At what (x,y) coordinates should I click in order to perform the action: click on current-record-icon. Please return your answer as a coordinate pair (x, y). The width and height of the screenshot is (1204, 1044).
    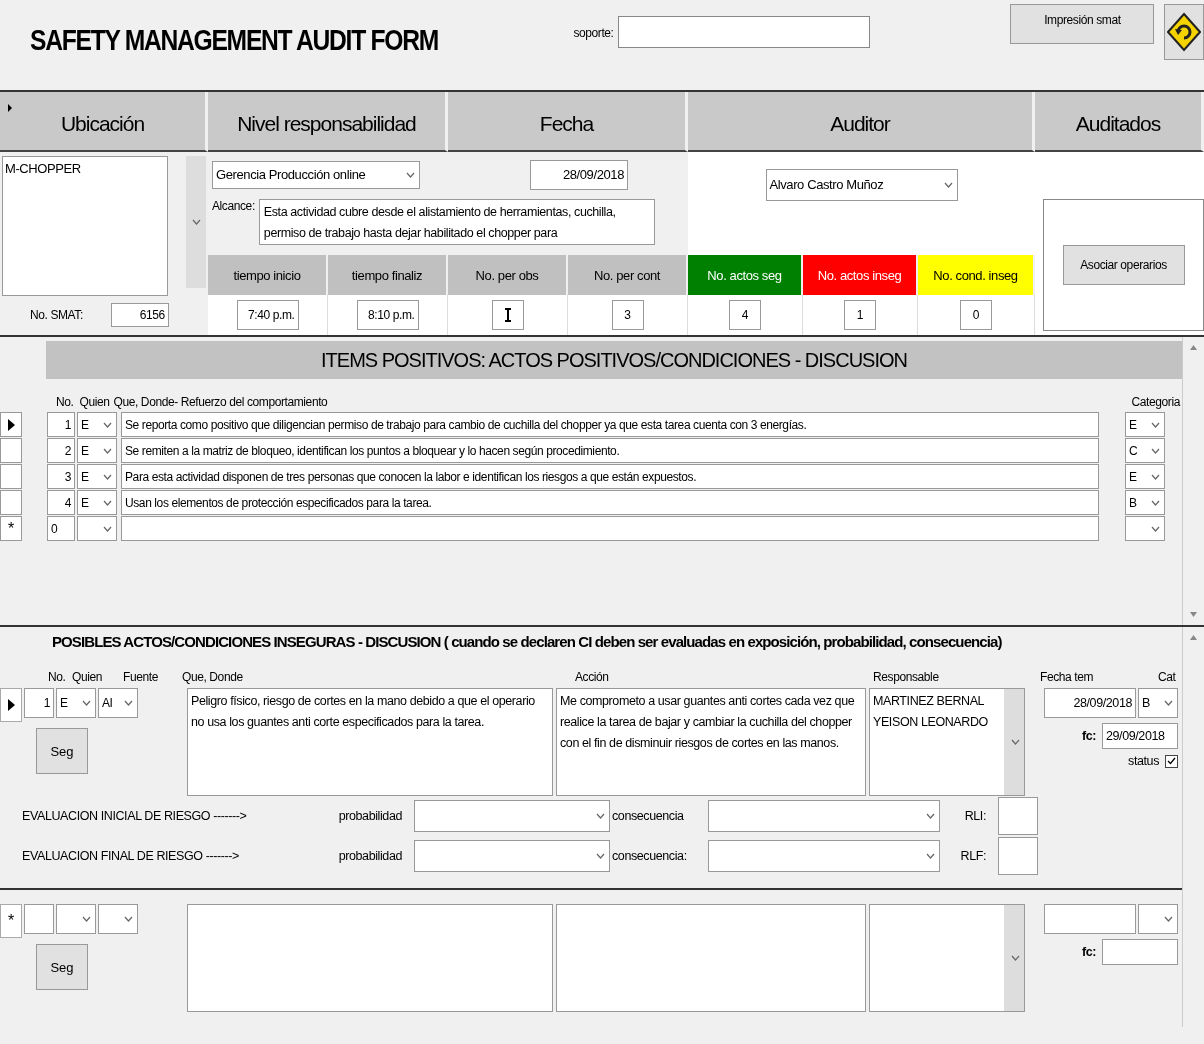
    Looking at the image, I should click on (11, 424).